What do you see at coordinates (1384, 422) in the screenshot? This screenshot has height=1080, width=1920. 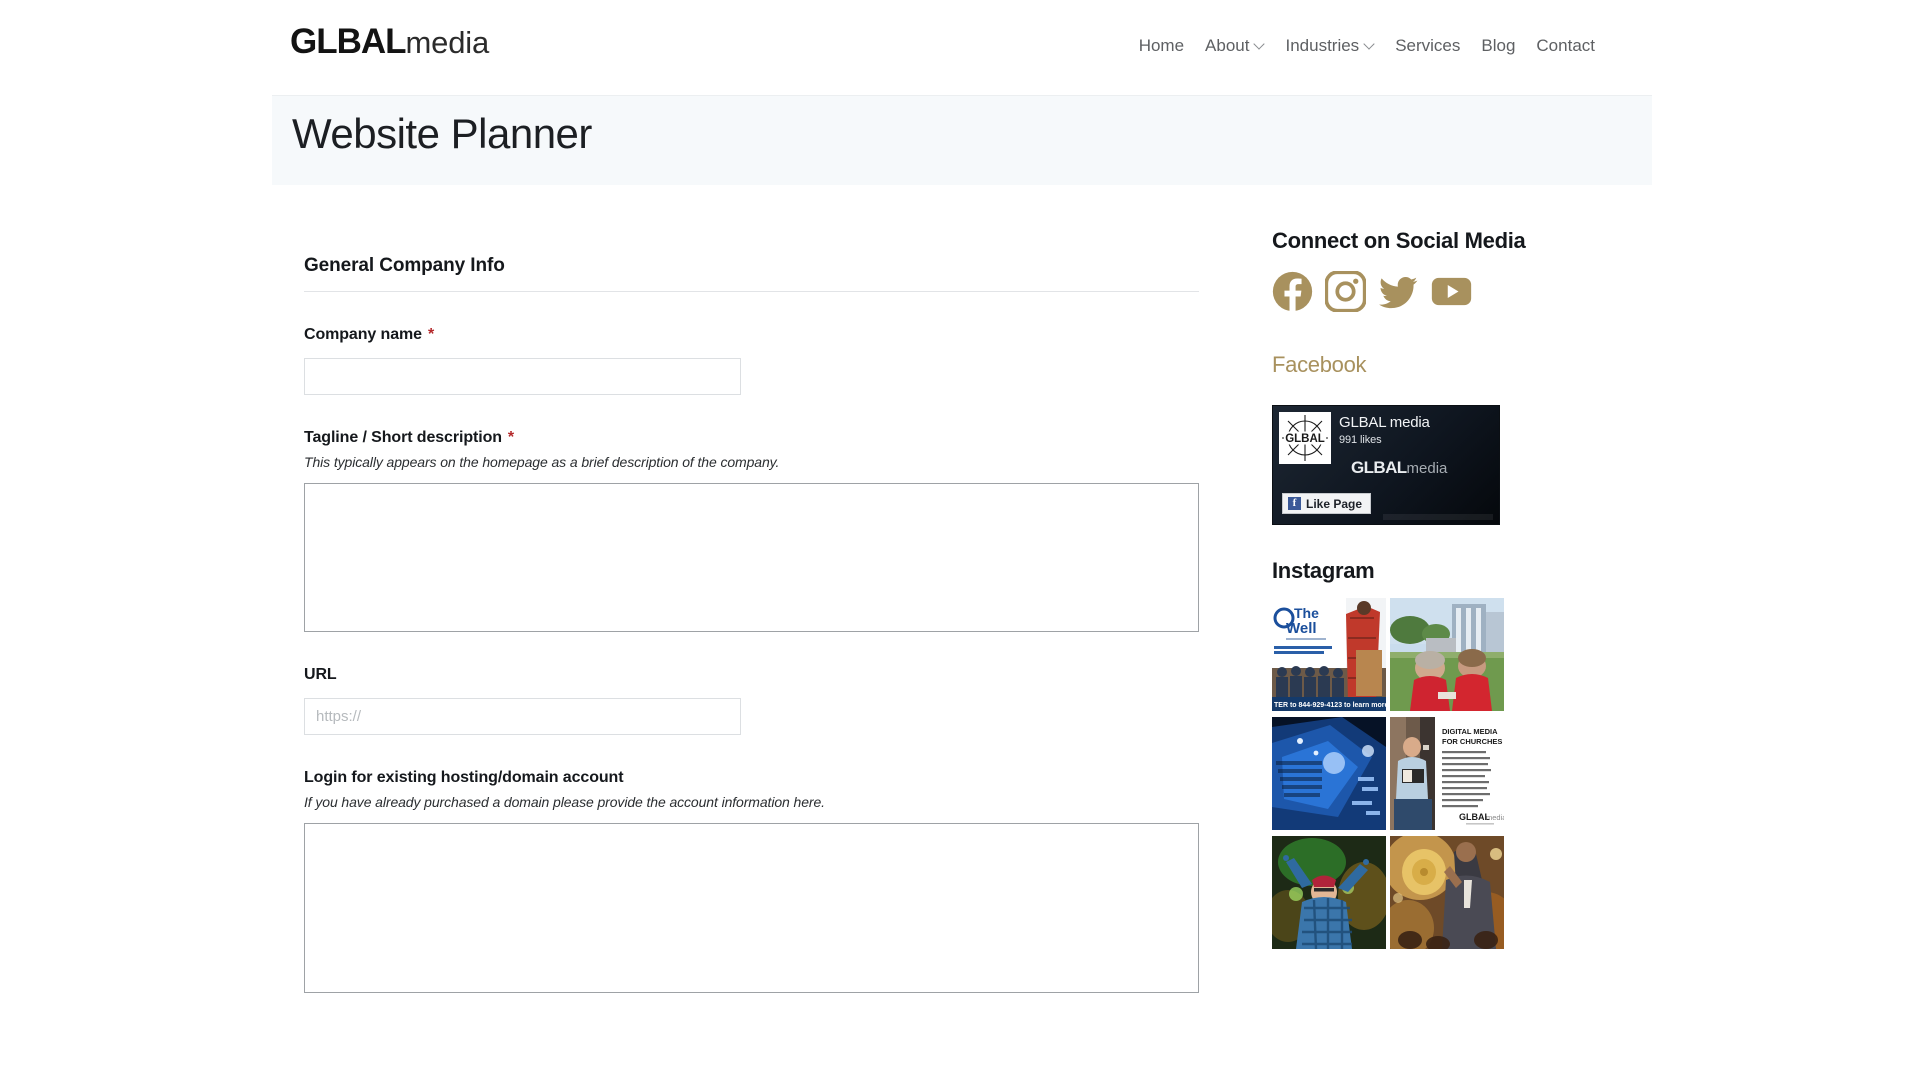 I see `facebook-page-name: GLBAL media` at bounding box center [1384, 422].